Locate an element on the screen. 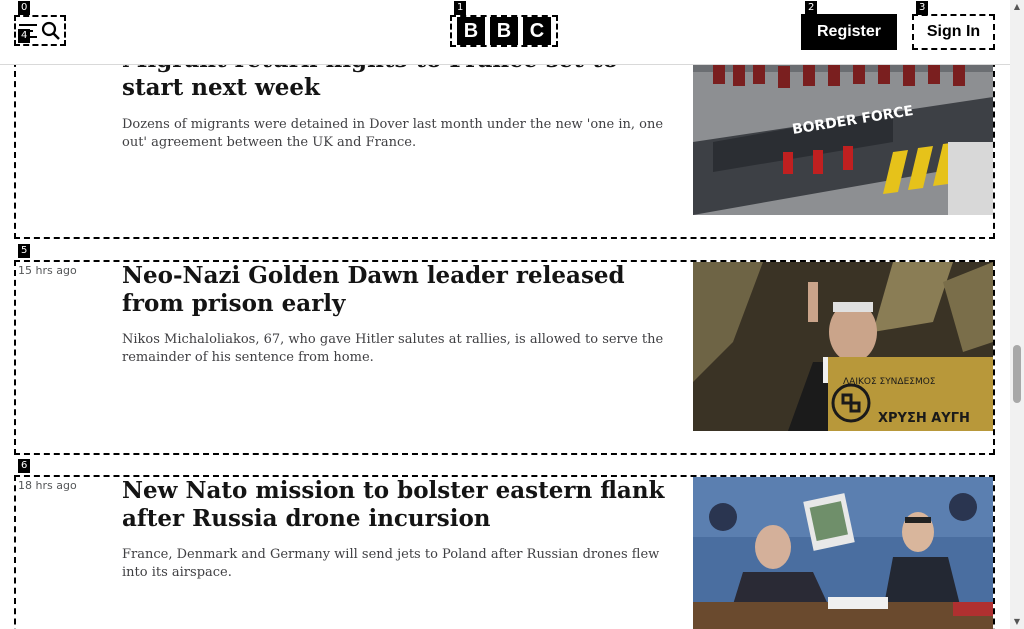 This screenshot has height=629, width=1024. site-header: B B C Register Sign In is located at coordinates (505, 32).